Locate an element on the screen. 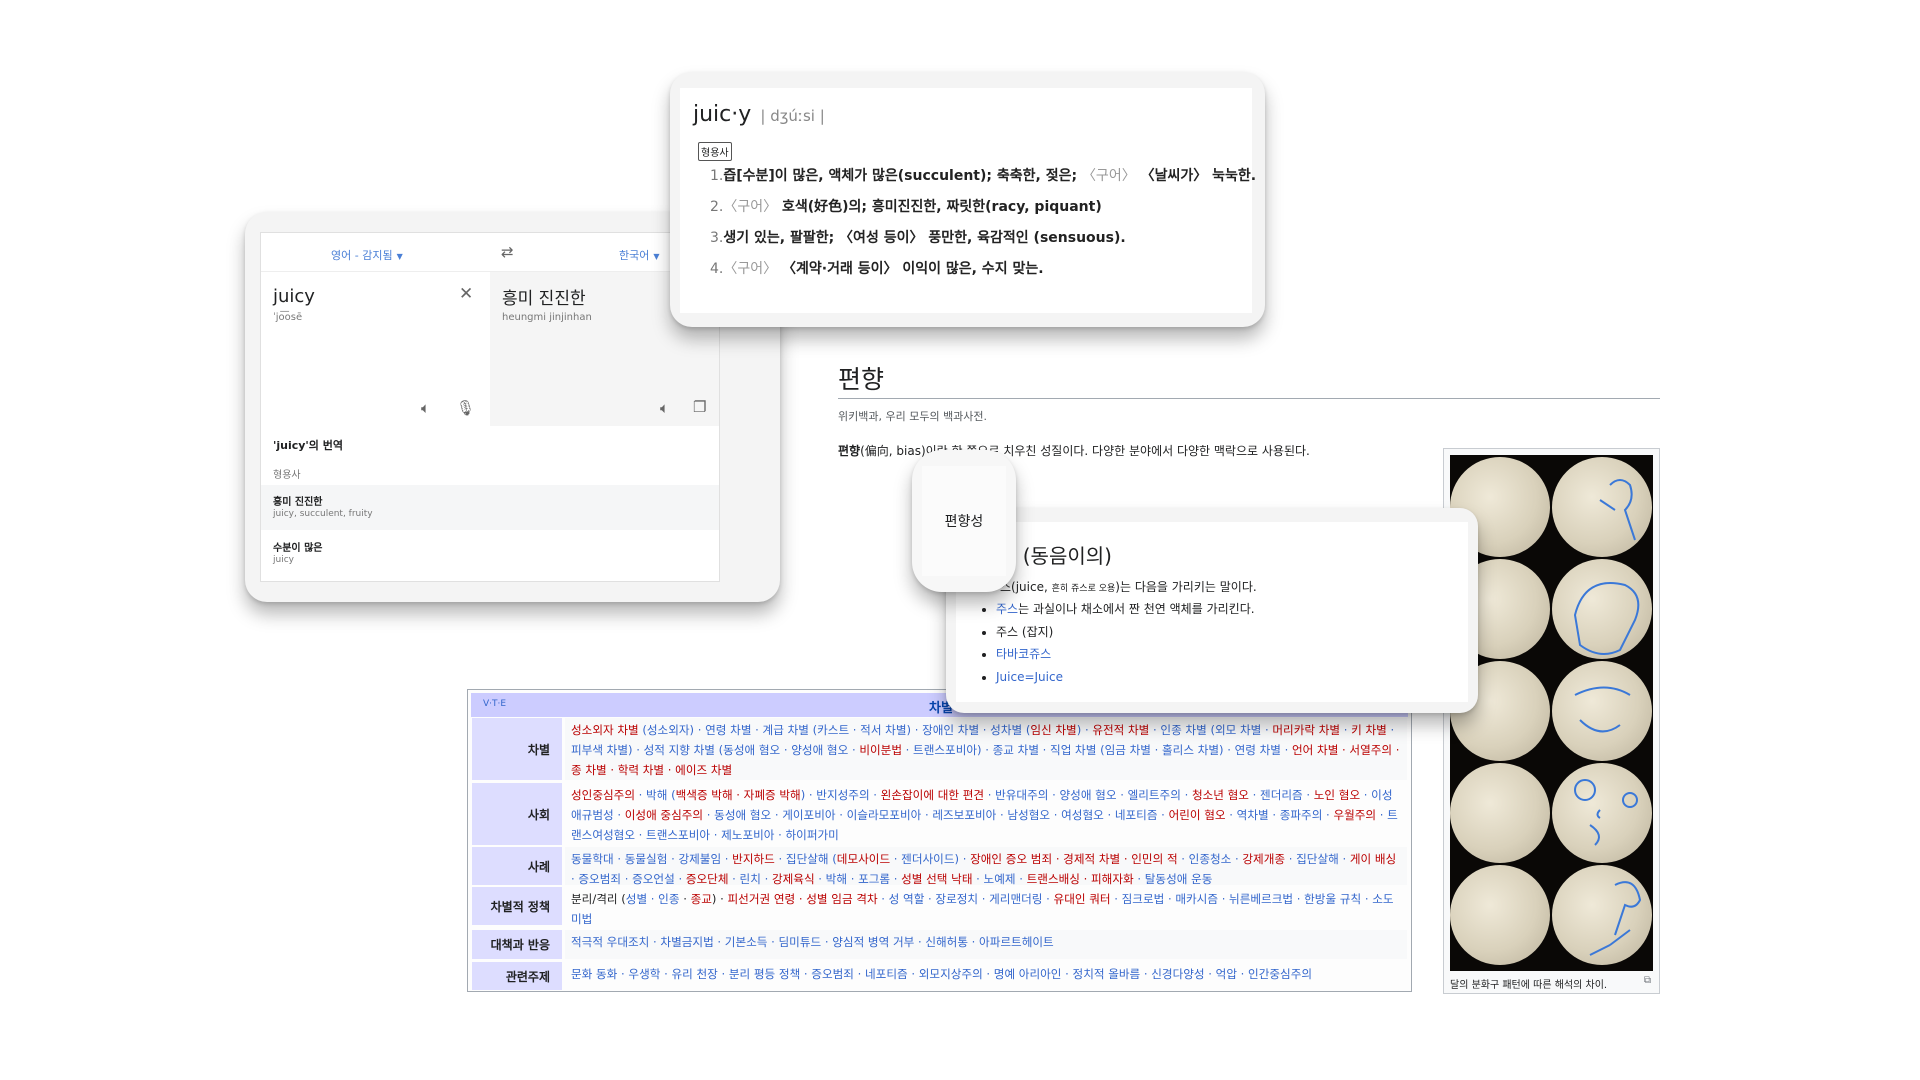  redlink: 성소외자 차별 is located at coordinates (605, 730).